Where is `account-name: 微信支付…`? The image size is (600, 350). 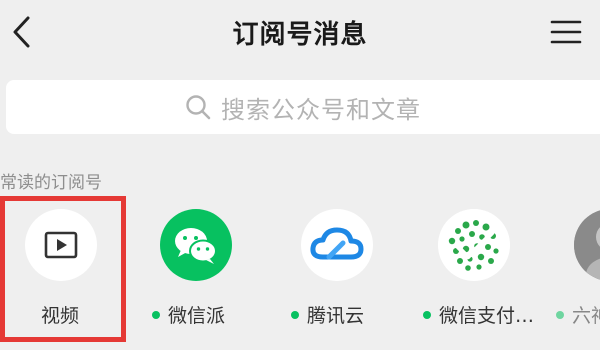
account-name: 微信支付… is located at coordinates (487, 316).